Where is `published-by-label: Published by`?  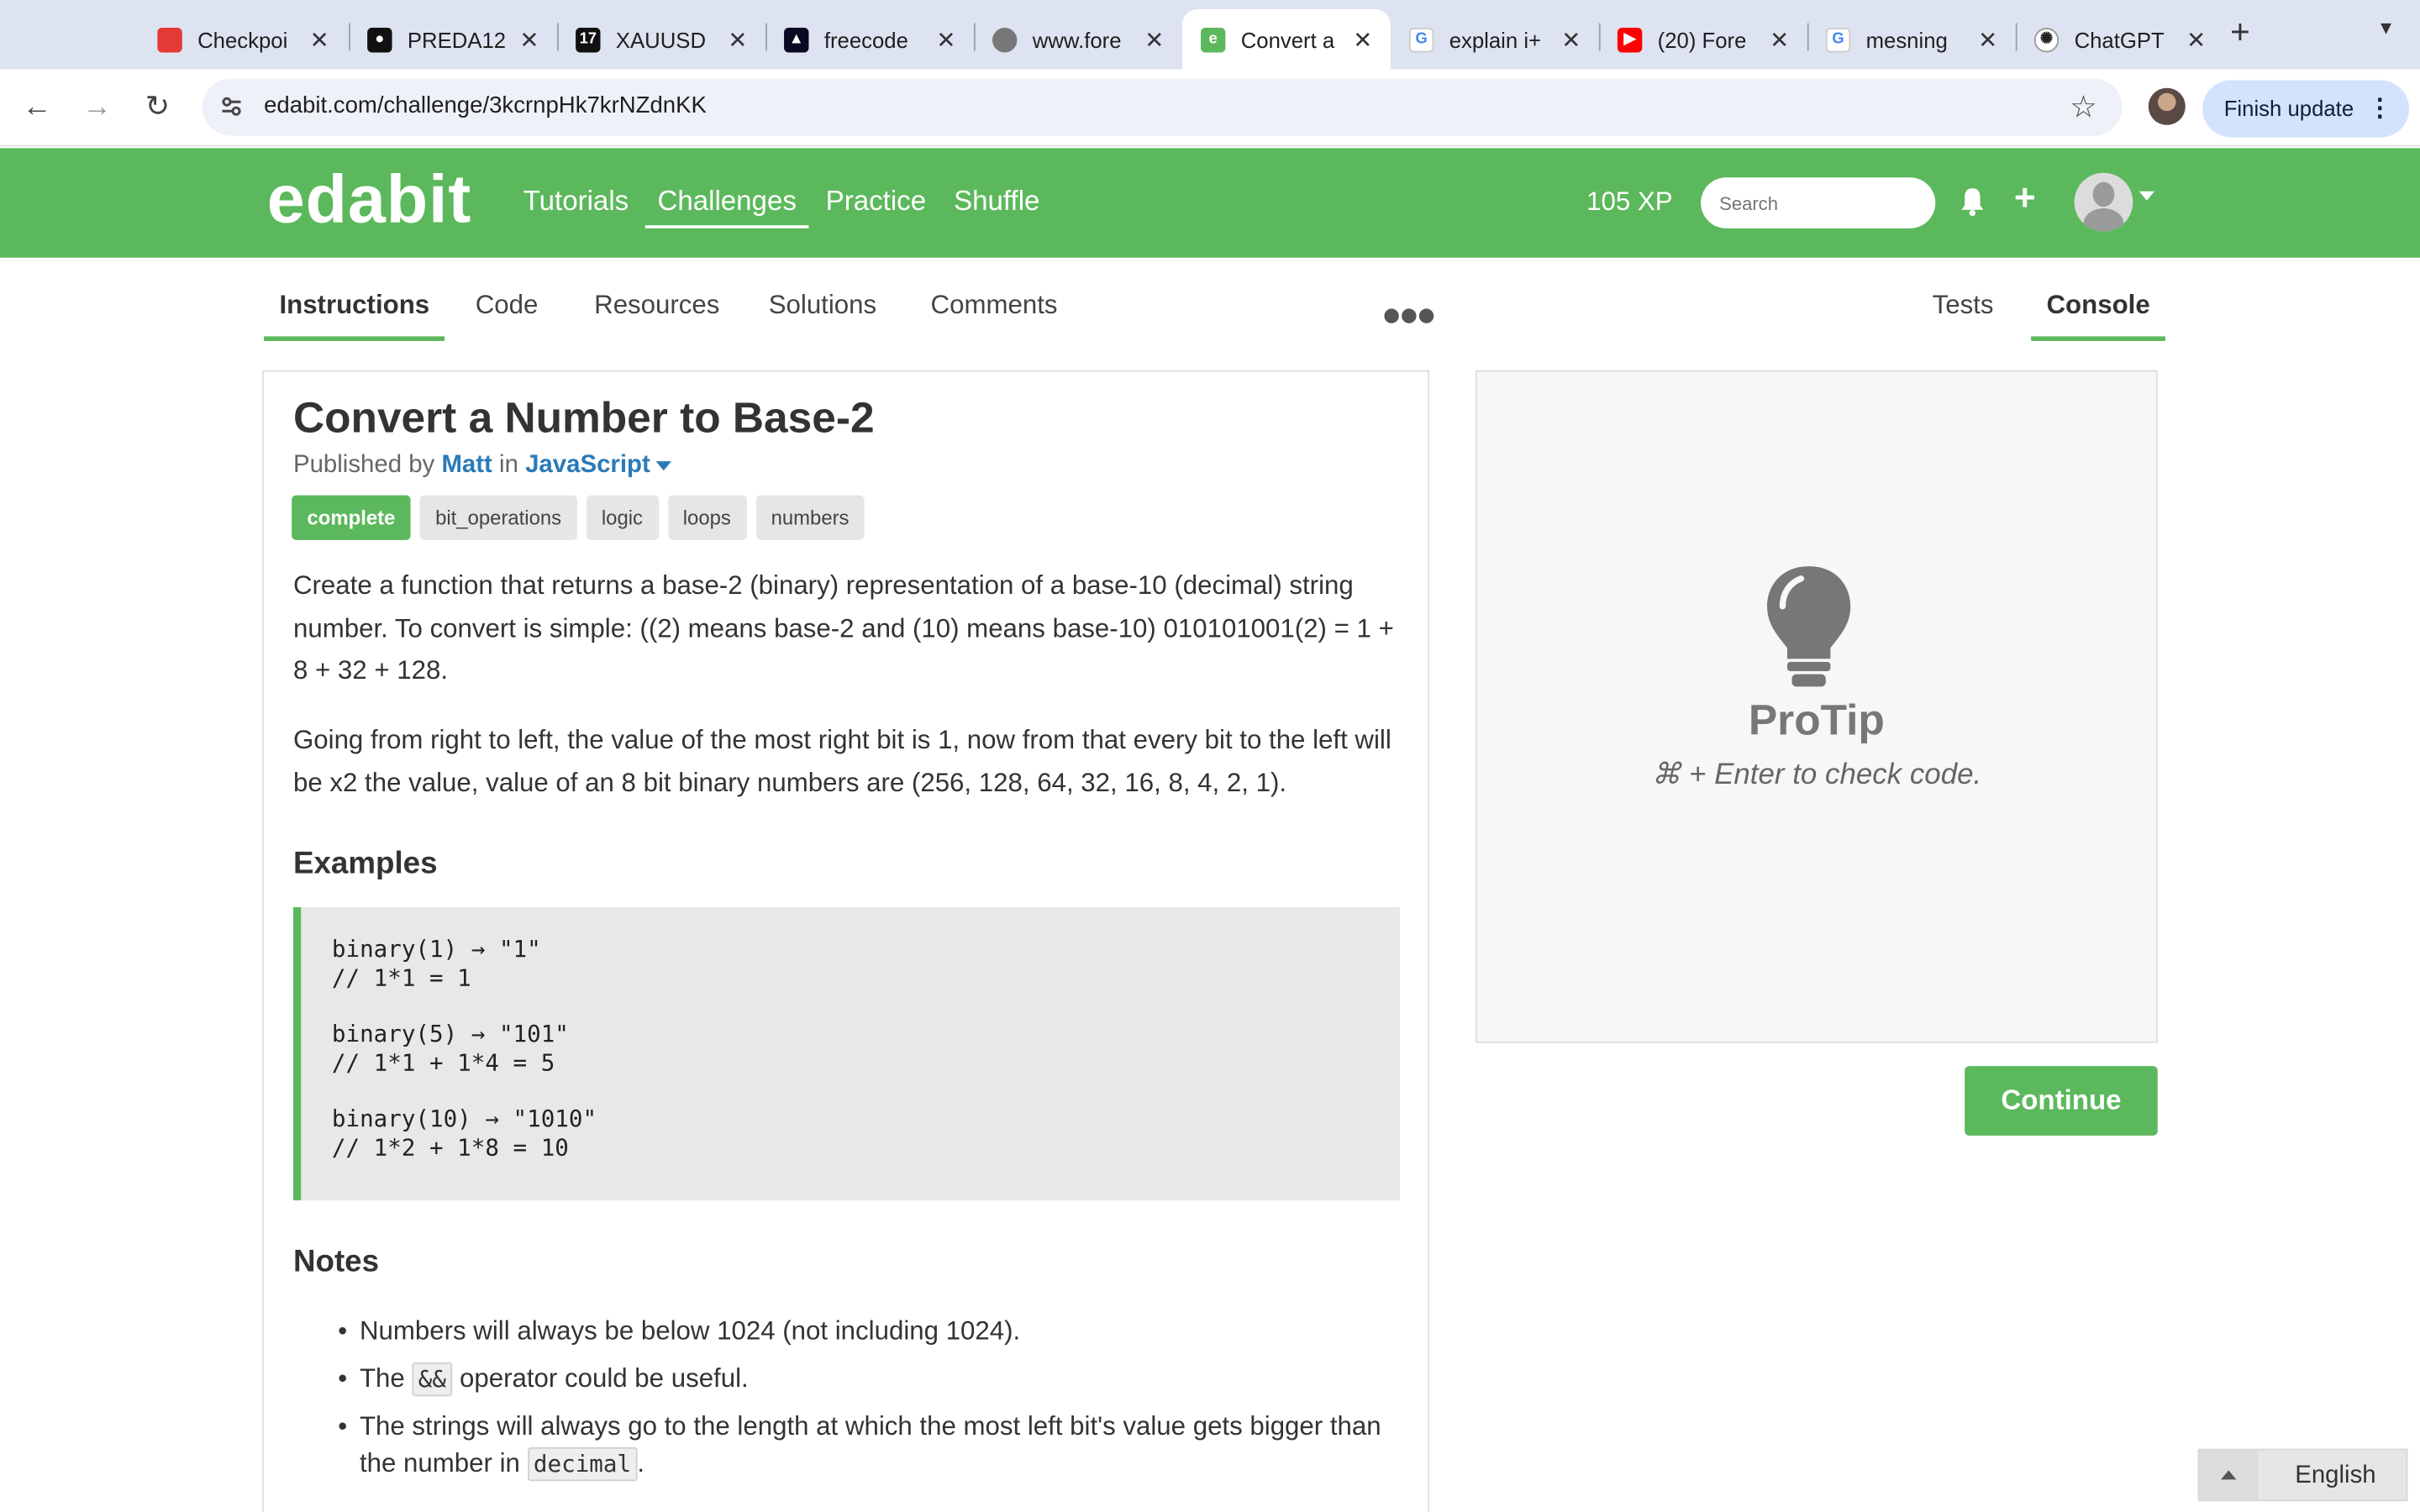
published-by-label: Published by is located at coordinates (363, 465).